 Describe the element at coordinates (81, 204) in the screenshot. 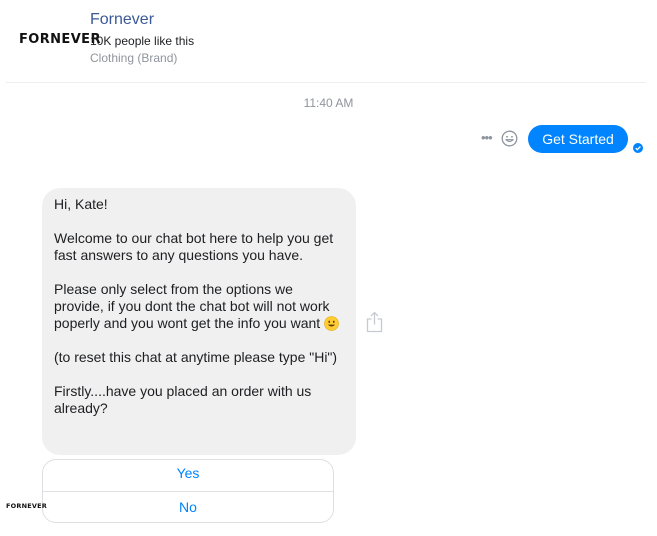

I see `bot-message-greeting: Hi, Kate!` at that location.